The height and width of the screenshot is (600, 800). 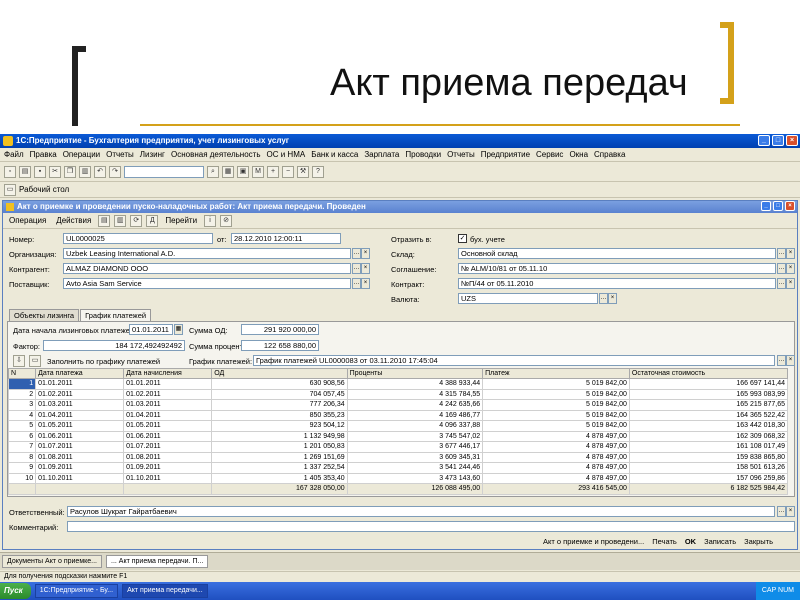 I want to click on column-header: Дата начисления, so click(x=168, y=373).